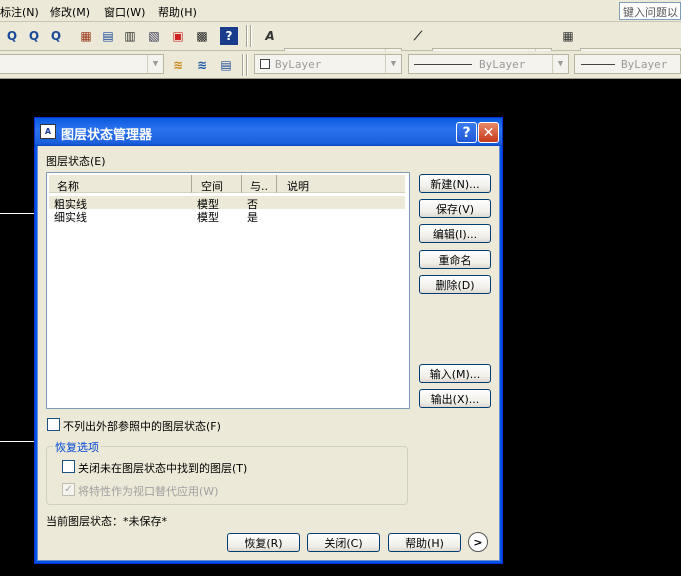 This screenshot has width=681, height=576. What do you see at coordinates (70, 217) in the screenshot?
I see `row-name: 细实线` at bounding box center [70, 217].